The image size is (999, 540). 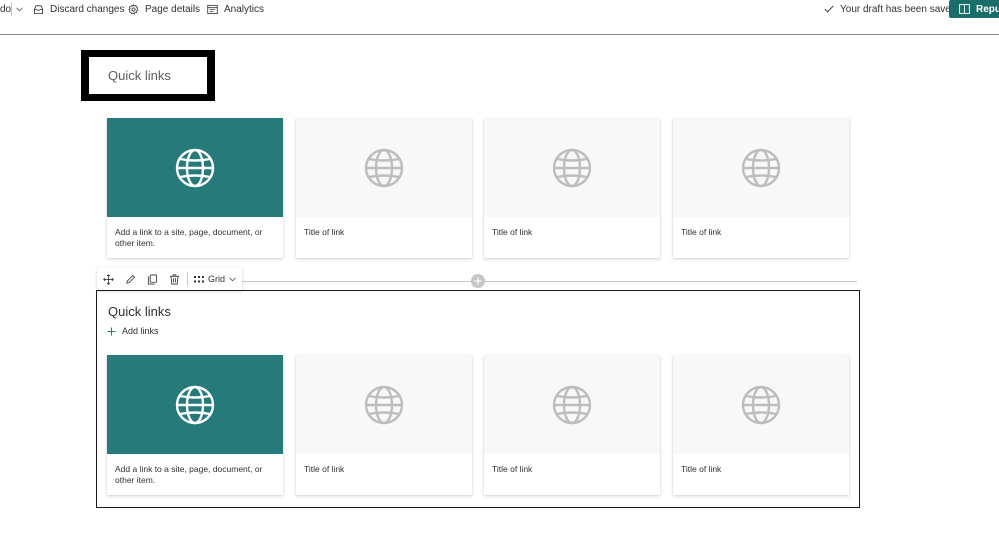 I want to click on pencil-icon, so click(x=130, y=279).